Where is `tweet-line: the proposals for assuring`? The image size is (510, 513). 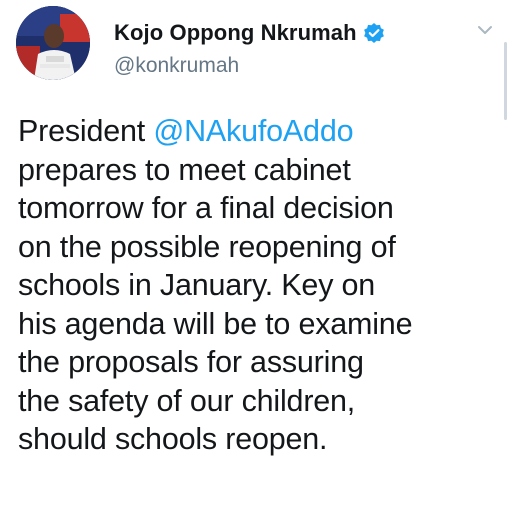
tweet-line: the proposals for assuring is located at coordinates (191, 362).